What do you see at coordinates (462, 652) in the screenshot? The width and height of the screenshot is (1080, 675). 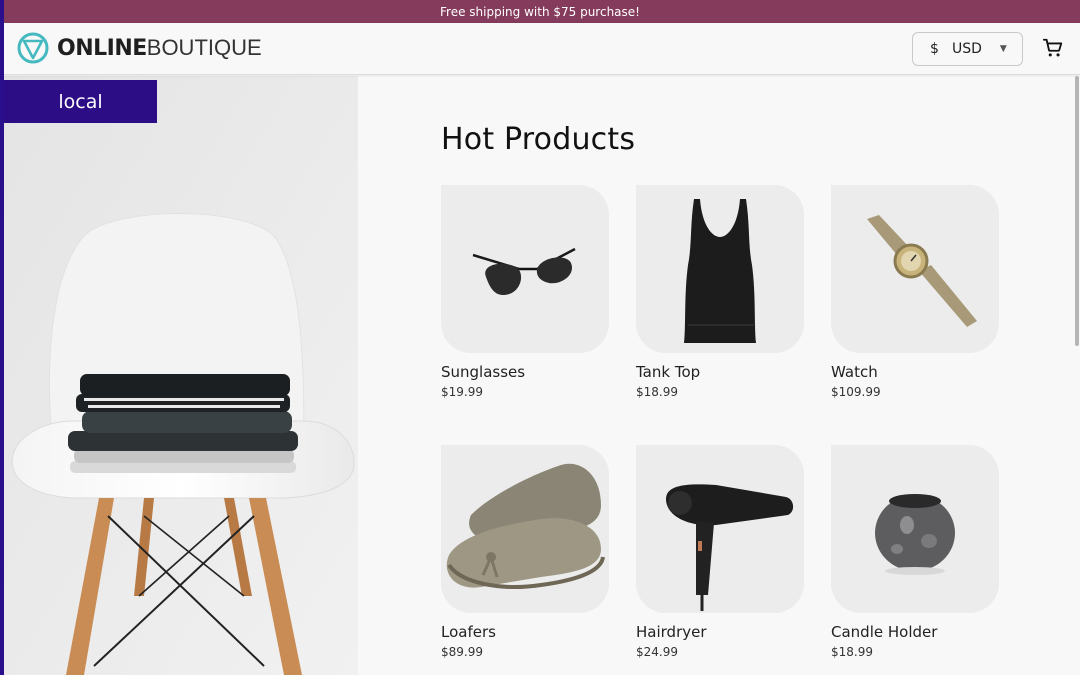 I see `product-price: $89.99` at bounding box center [462, 652].